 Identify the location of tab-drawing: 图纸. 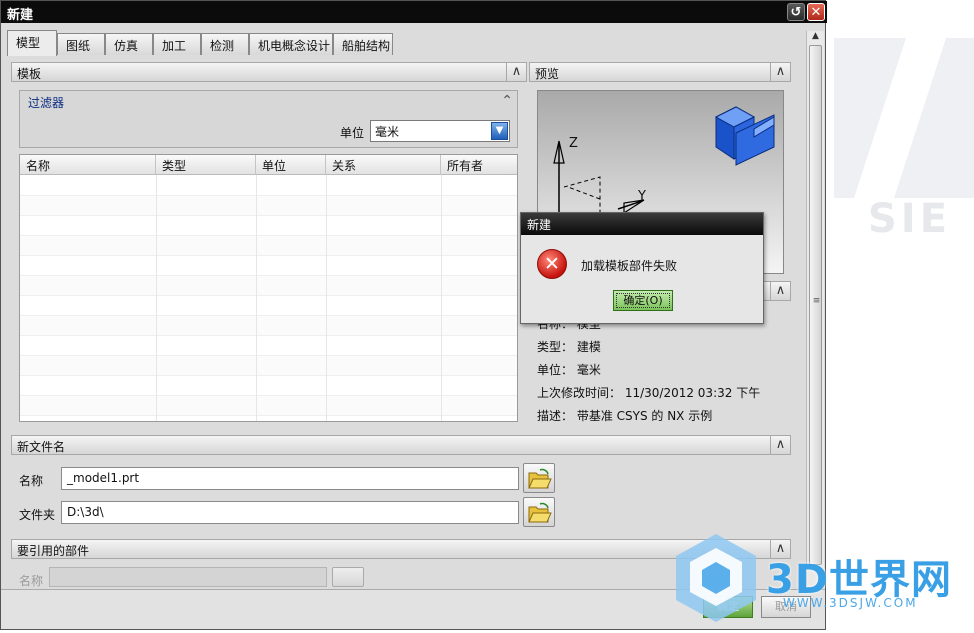
(81, 44).